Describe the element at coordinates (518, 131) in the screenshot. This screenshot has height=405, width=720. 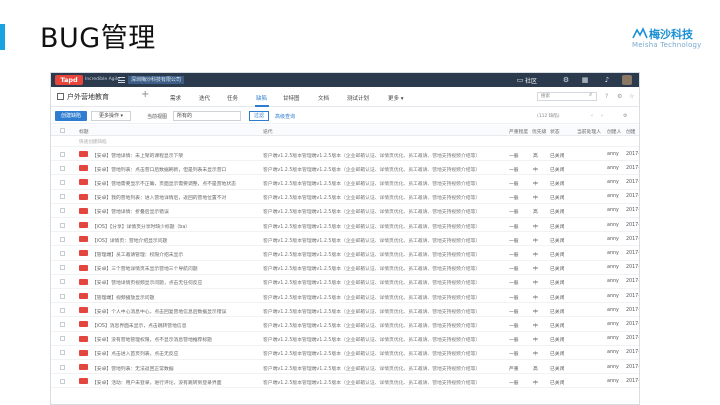
I see `col-severity: 严重程度` at that location.